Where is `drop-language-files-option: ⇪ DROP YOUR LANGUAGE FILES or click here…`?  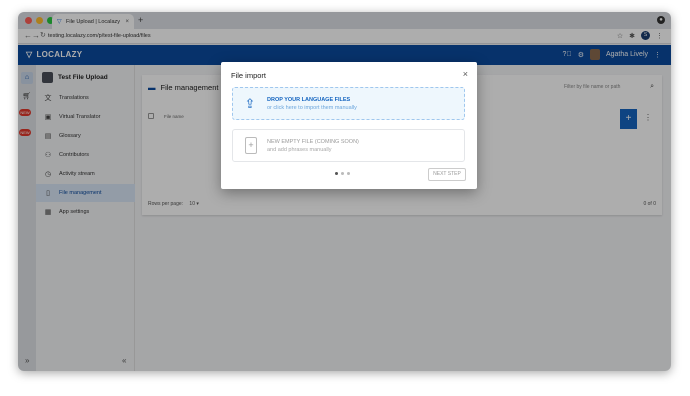
drop-language-files-option: ⇪ DROP YOUR LANGUAGE FILES or click here… is located at coordinates (348, 103).